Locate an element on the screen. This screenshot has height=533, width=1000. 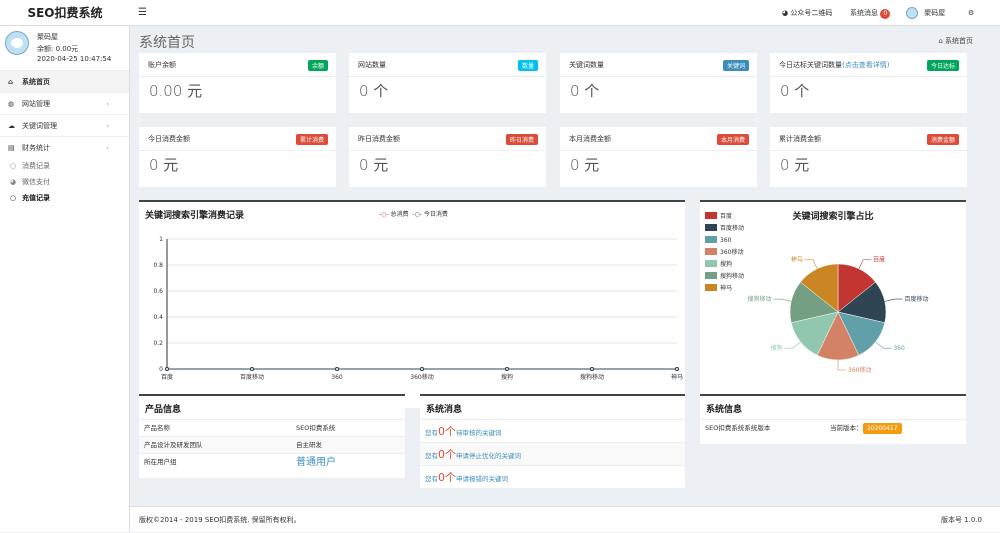
x-tick-label: 搜狗 is located at coordinates (507, 377).